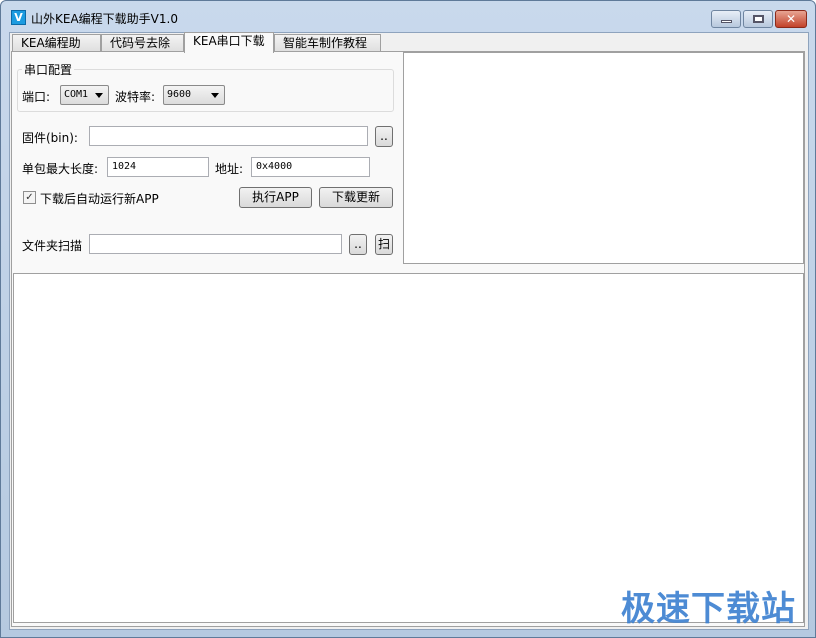 The height and width of the screenshot is (638, 816). What do you see at coordinates (791, 19) in the screenshot?
I see `close-button: ✕` at bounding box center [791, 19].